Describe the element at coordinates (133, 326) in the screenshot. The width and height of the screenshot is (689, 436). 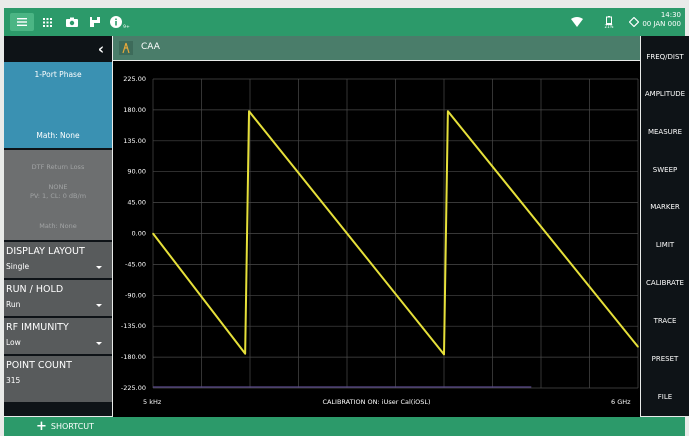
I see `y-tick-label: -135.00` at that location.